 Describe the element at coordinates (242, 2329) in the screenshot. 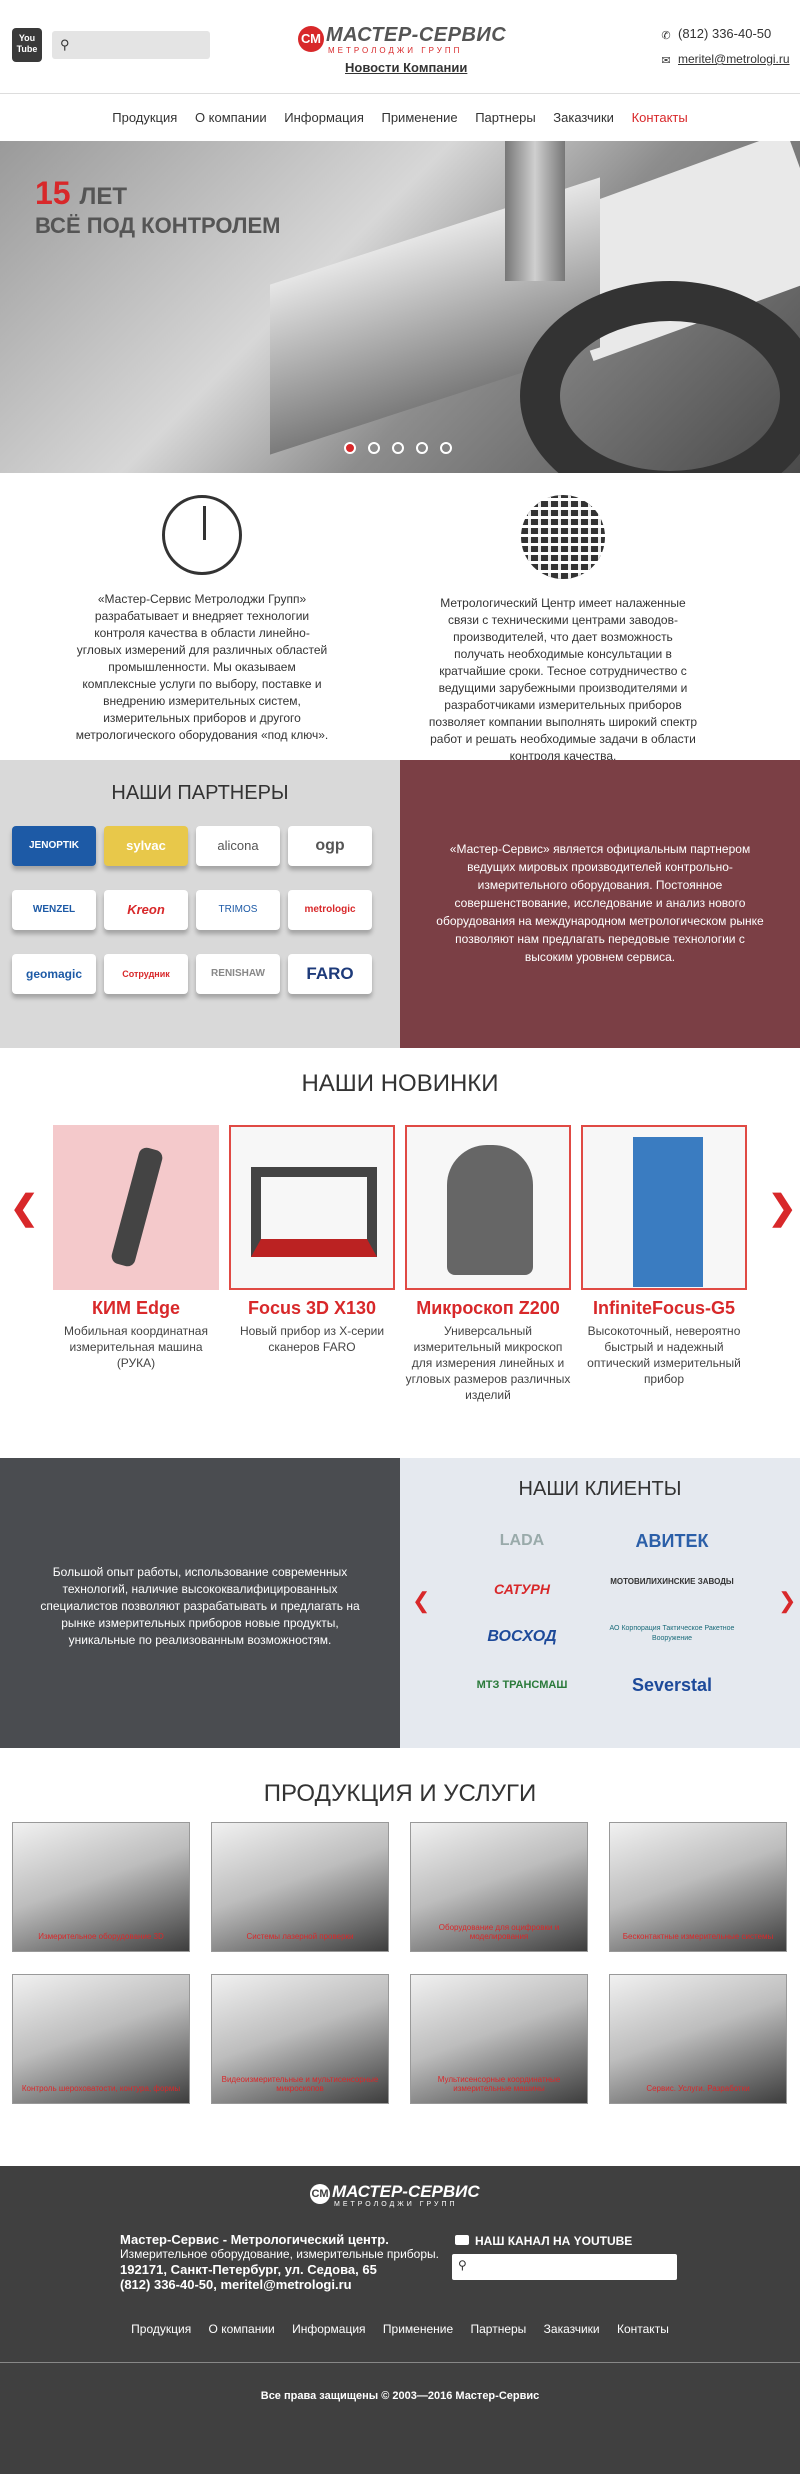

I see `footer-nav-about: О компании` at that location.